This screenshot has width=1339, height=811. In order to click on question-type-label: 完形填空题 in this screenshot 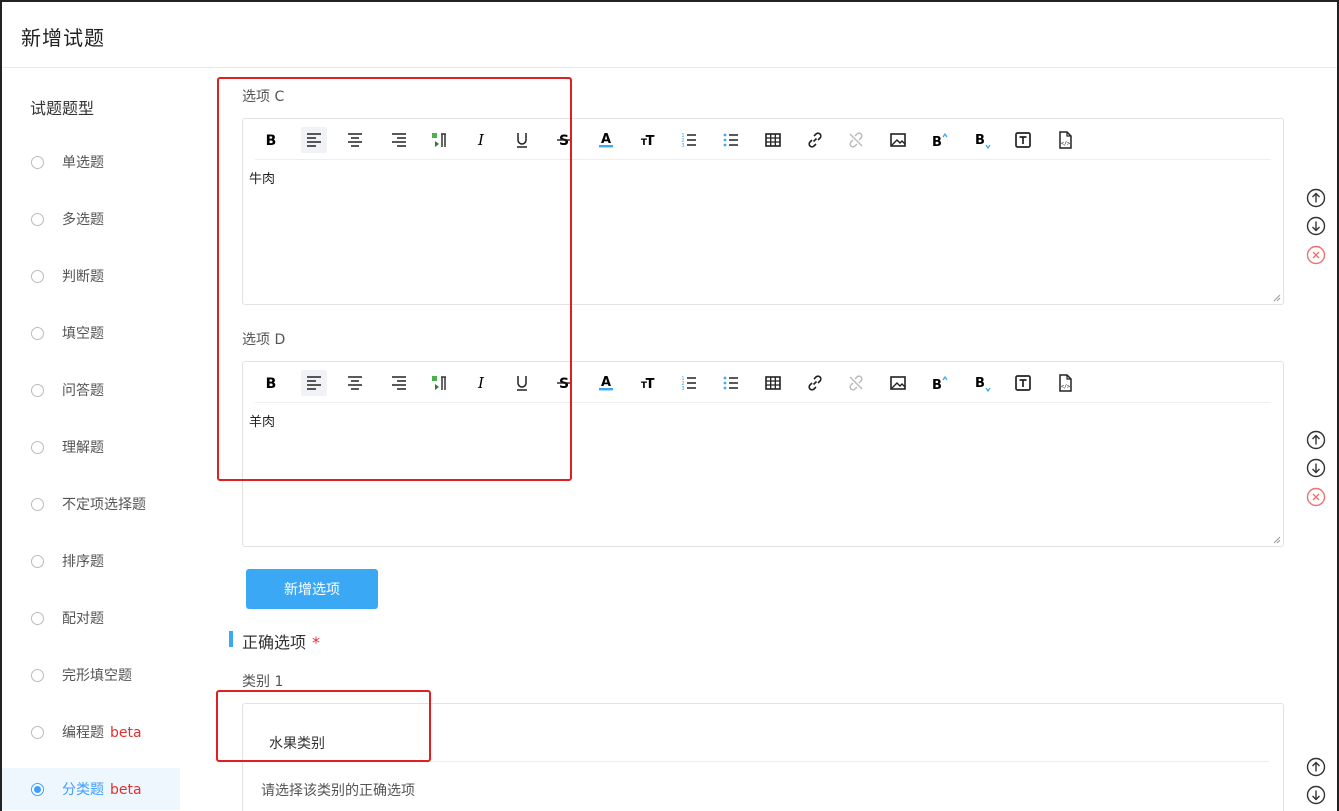, I will do `click(97, 675)`.